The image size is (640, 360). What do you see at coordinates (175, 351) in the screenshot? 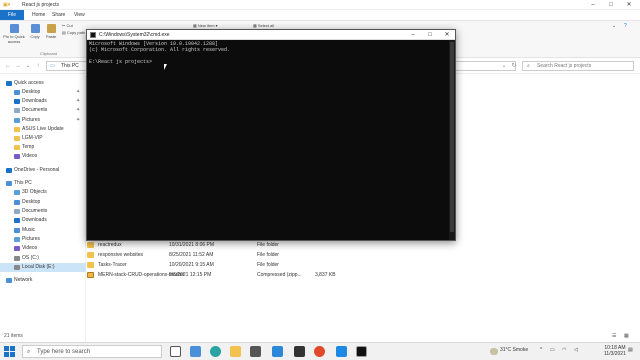
I see `task-view-icon` at bounding box center [175, 351].